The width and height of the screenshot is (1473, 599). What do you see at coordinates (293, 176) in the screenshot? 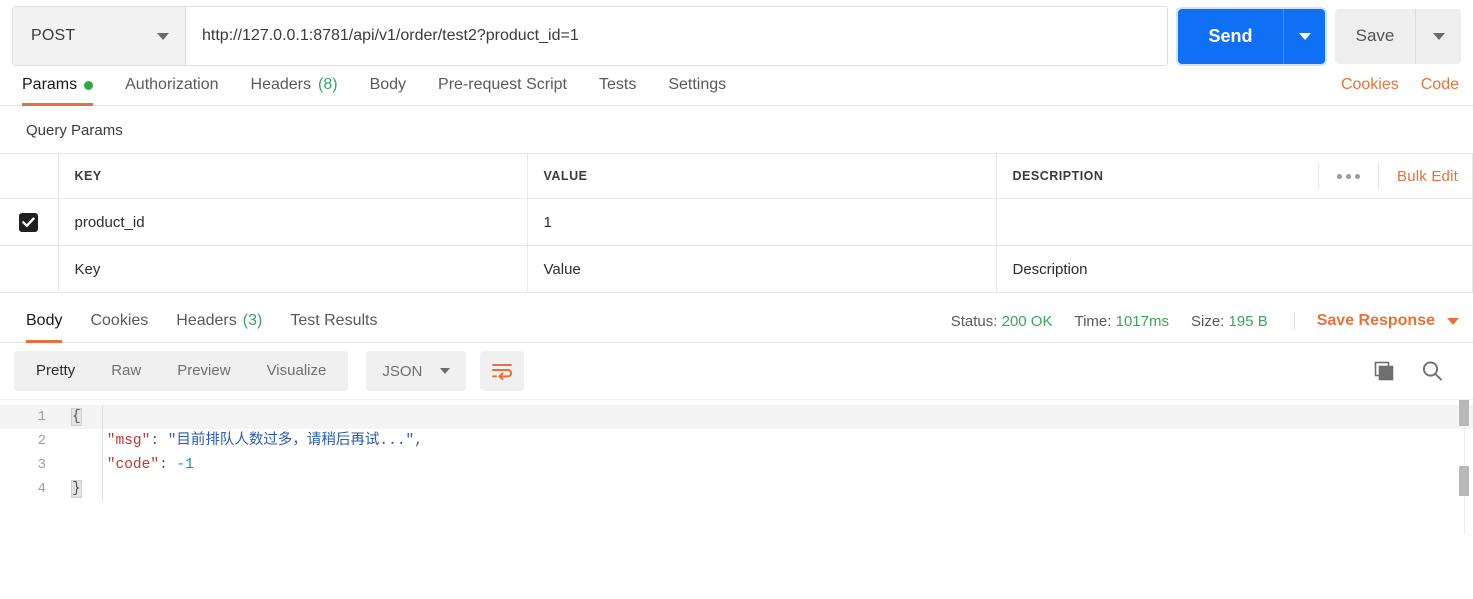
I see `column-header-key: KEY` at bounding box center [293, 176].